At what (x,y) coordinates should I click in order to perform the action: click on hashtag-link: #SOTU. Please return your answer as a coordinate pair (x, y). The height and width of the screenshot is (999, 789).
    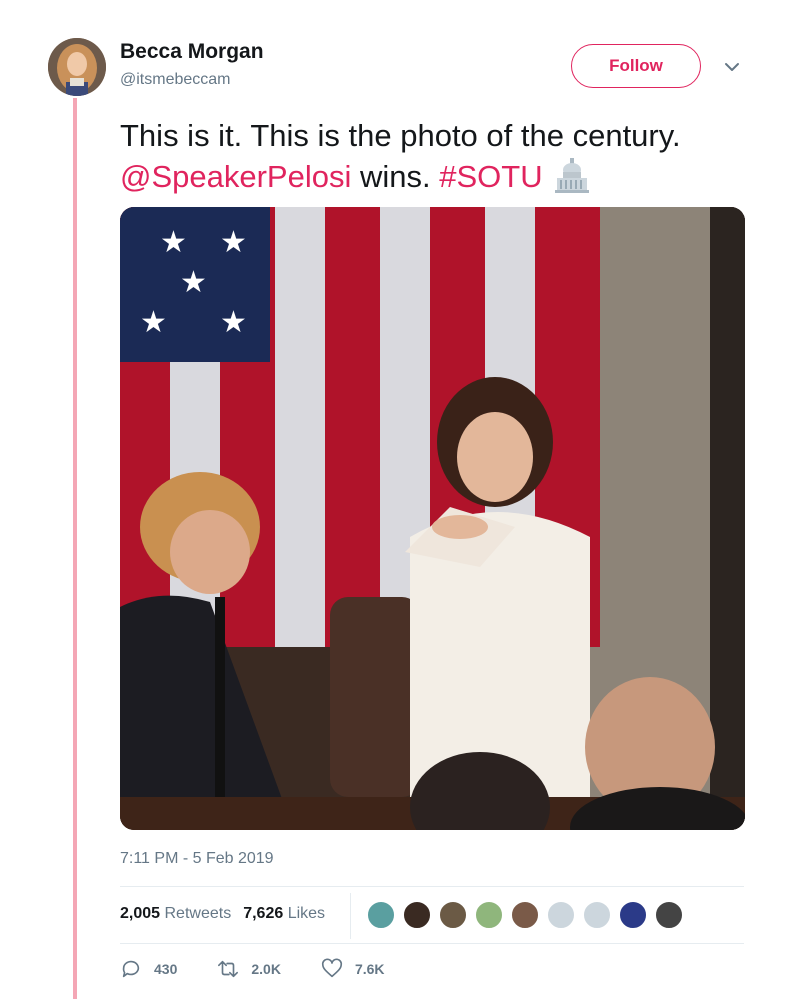
    Looking at the image, I should click on (490, 176).